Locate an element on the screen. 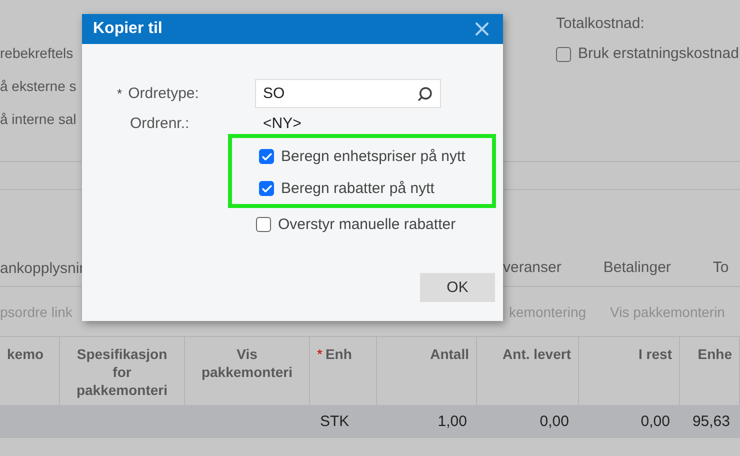 This screenshot has height=456, width=740. table-cell: STK is located at coordinates (343, 421).